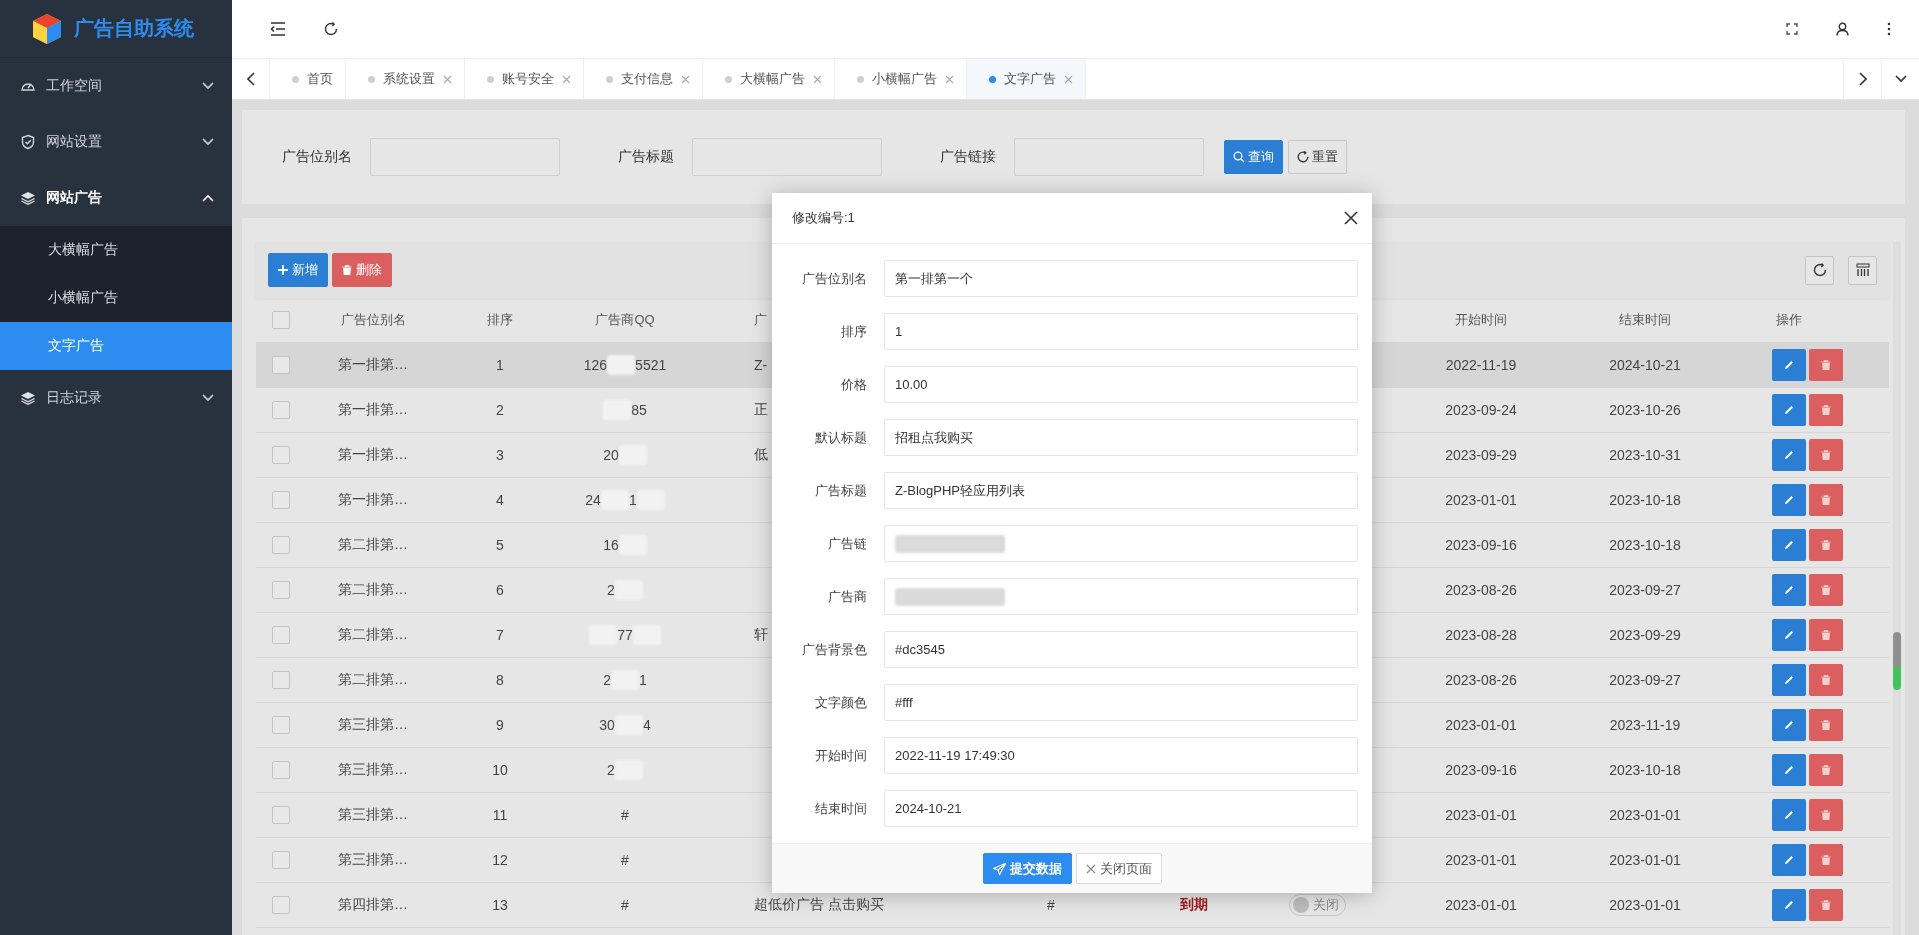 This screenshot has width=1919, height=935. I want to click on refresh-icon, so click(331, 29).